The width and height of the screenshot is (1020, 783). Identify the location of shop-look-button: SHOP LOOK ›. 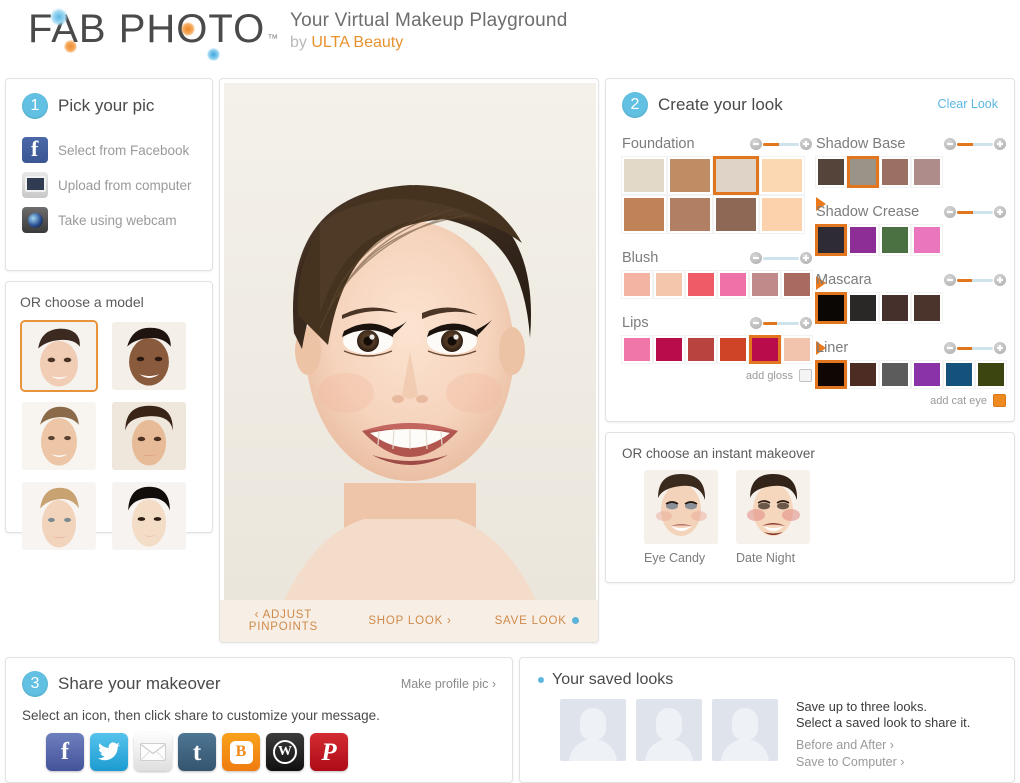
(410, 621).